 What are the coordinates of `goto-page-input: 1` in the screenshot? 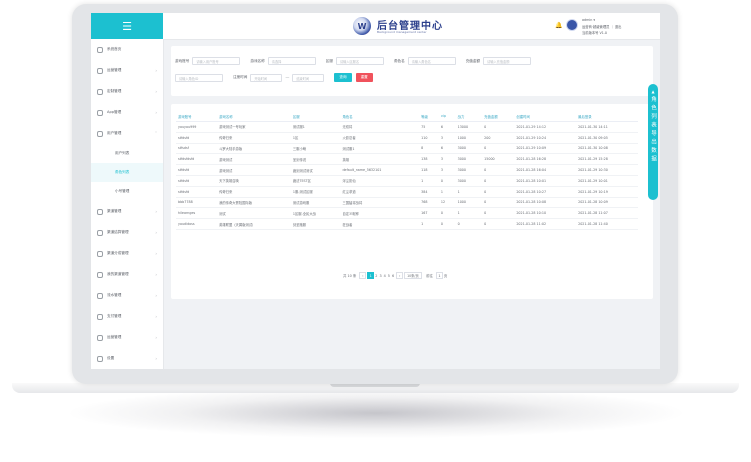 It's located at (439, 275).